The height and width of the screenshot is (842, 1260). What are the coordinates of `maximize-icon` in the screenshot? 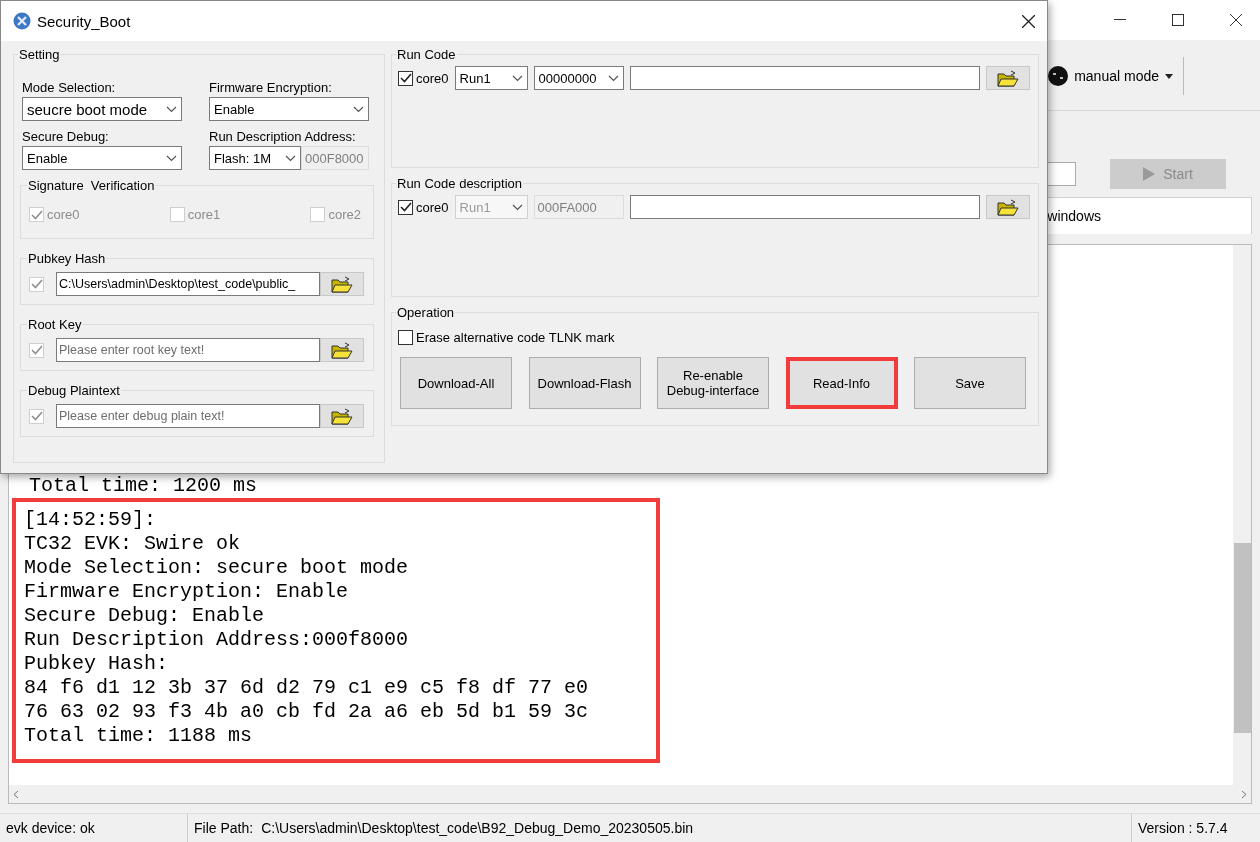 It's located at (1178, 20).